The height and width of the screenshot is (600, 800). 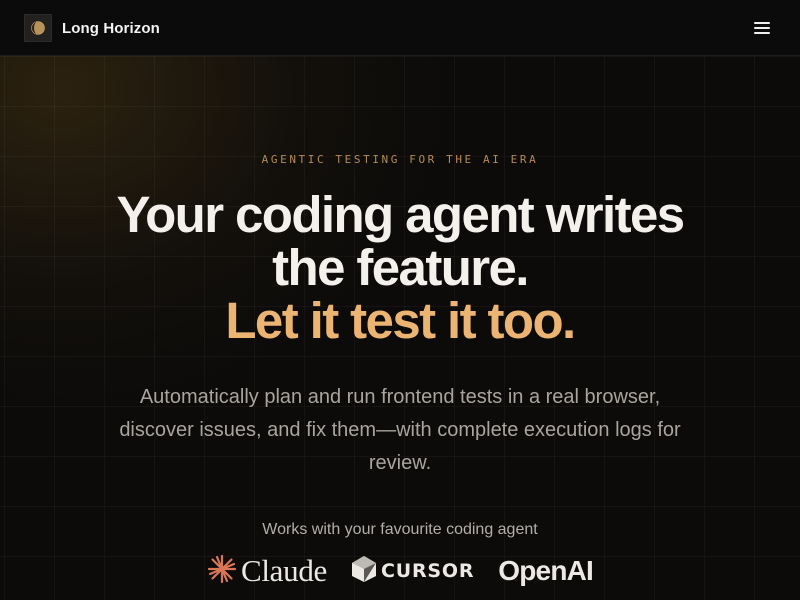 I want to click on half-moon-logo-icon, so click(x=38, y=28).